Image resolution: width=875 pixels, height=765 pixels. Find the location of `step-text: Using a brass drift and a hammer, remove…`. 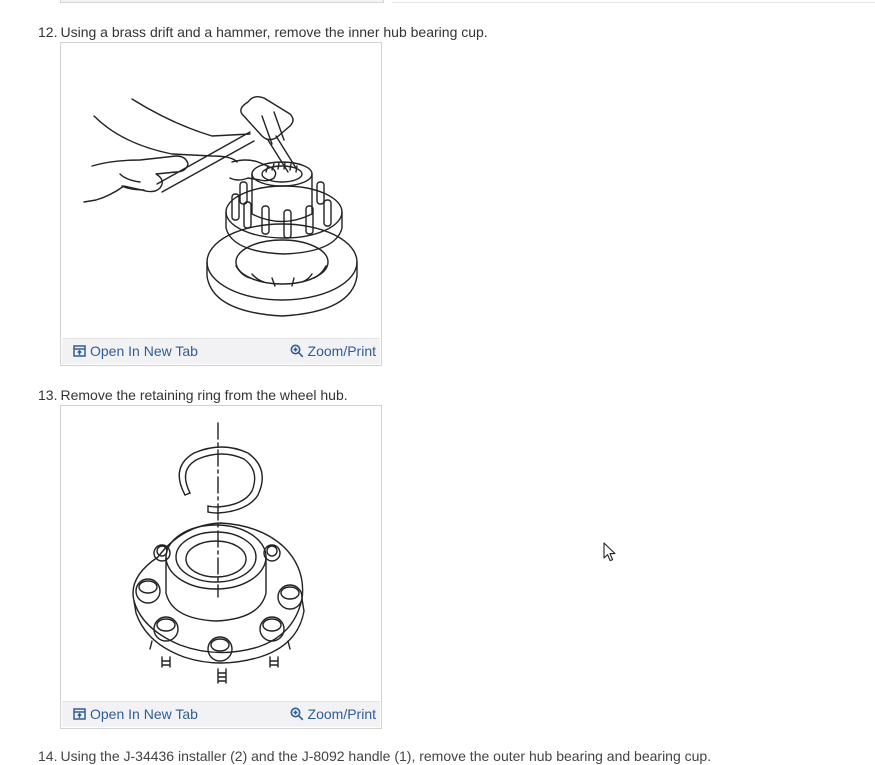

step-text: Using a brass drift and a hammer, remove… is located at coordinates (274, 32).